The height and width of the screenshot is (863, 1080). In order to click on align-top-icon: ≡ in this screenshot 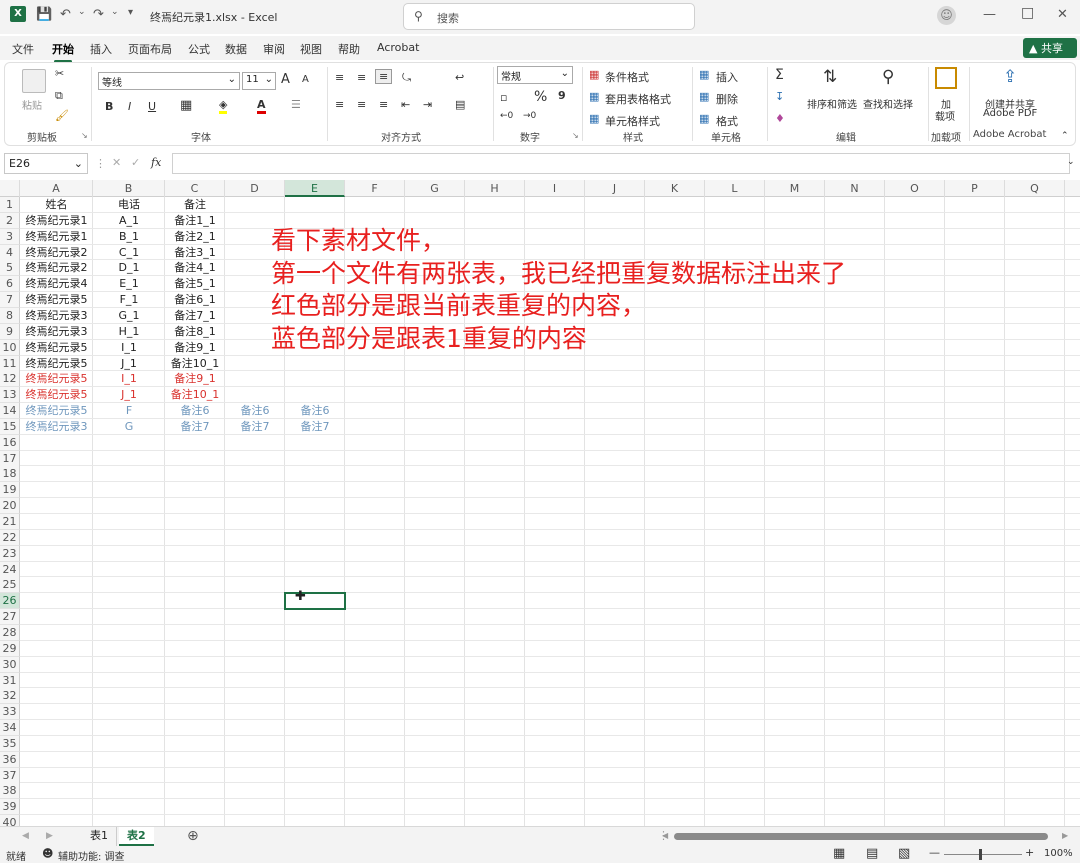, I will do `click(339, 77)`.